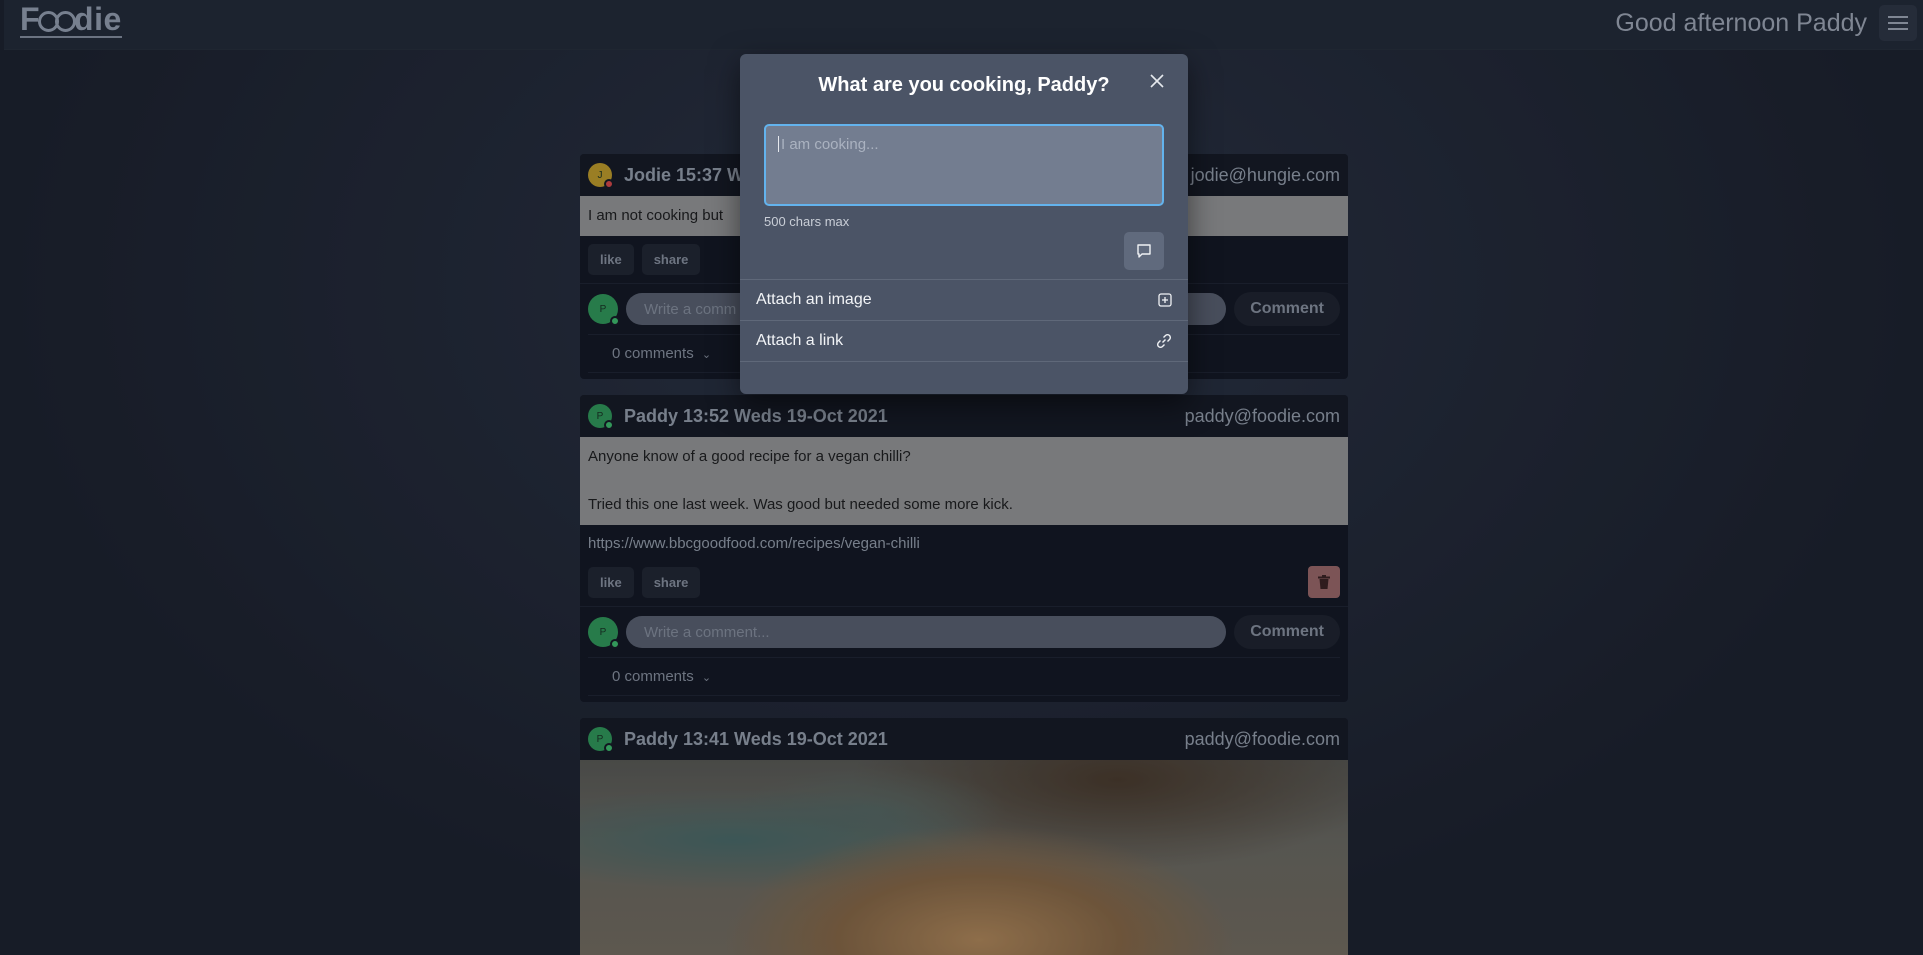  I want to click on close-icon, so click(1157, 81).